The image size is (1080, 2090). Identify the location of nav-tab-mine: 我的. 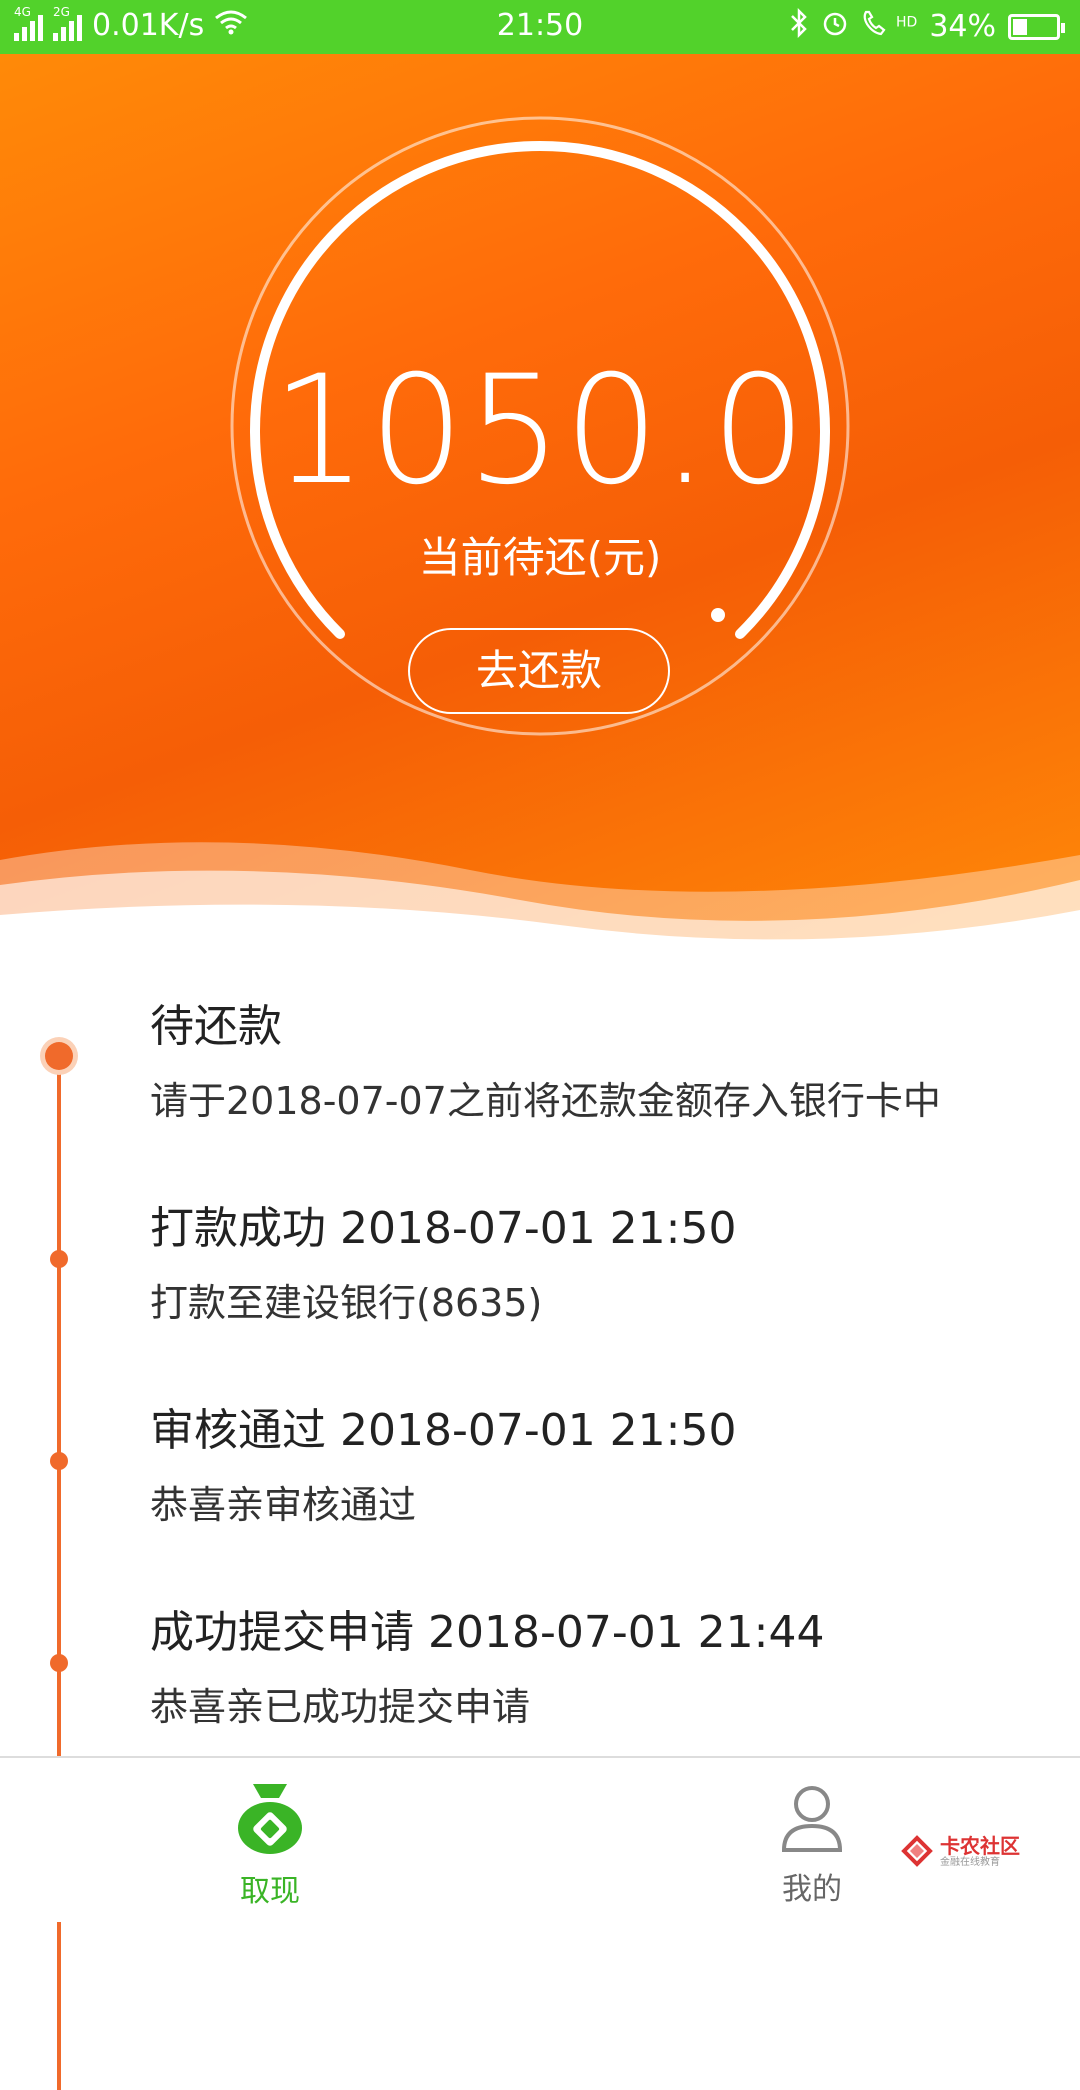
(812, 1833).